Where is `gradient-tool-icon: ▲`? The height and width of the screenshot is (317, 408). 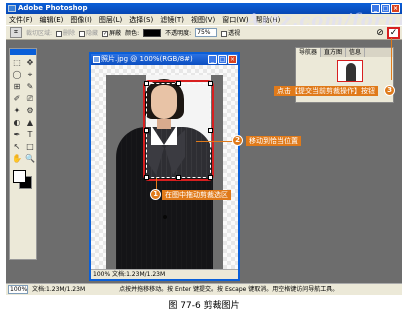 gradient-tool-icon: ▲ is located at coordinates (30, 122).